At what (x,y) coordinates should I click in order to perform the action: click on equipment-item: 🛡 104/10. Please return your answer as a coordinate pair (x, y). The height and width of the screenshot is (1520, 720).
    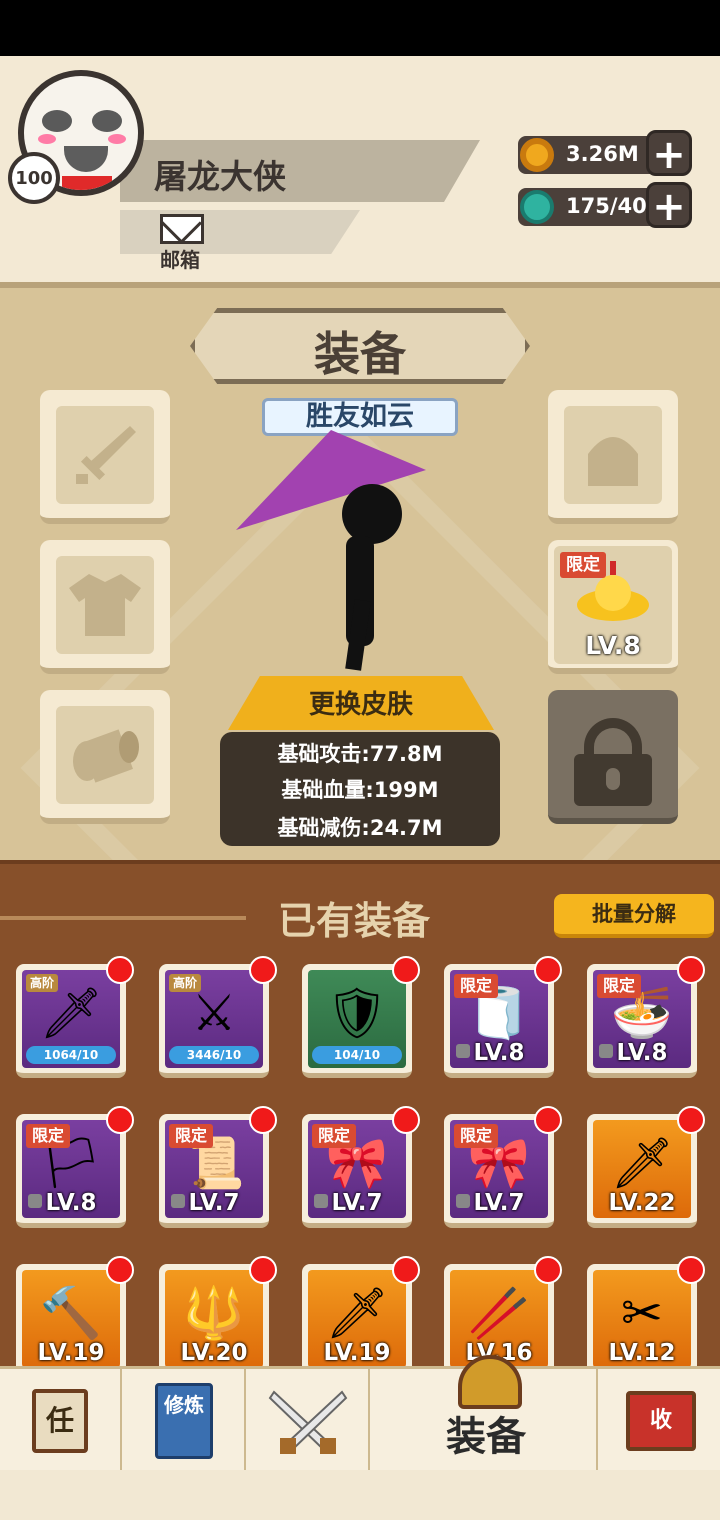
    Looking at the image, I should click on (361, 1017).